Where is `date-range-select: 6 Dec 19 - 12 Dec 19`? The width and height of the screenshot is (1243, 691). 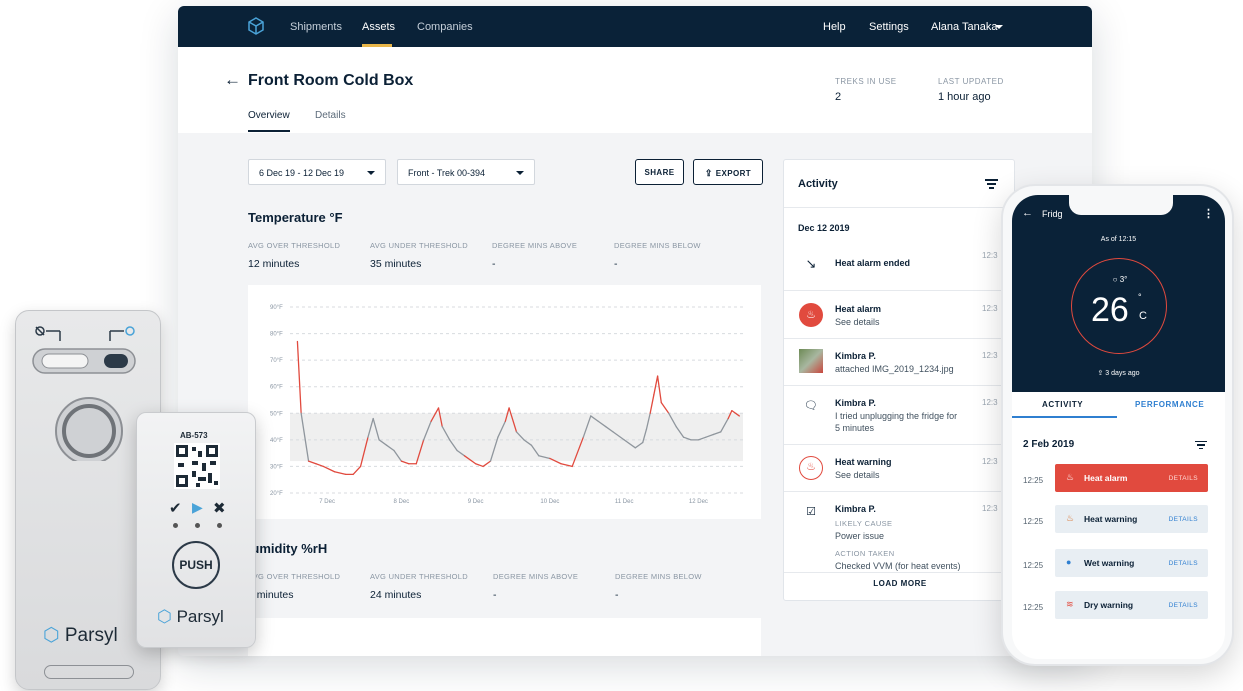 date-range-select: 6 Dec 19 - 12 Dec 19 is located at coordinates (317, 172).